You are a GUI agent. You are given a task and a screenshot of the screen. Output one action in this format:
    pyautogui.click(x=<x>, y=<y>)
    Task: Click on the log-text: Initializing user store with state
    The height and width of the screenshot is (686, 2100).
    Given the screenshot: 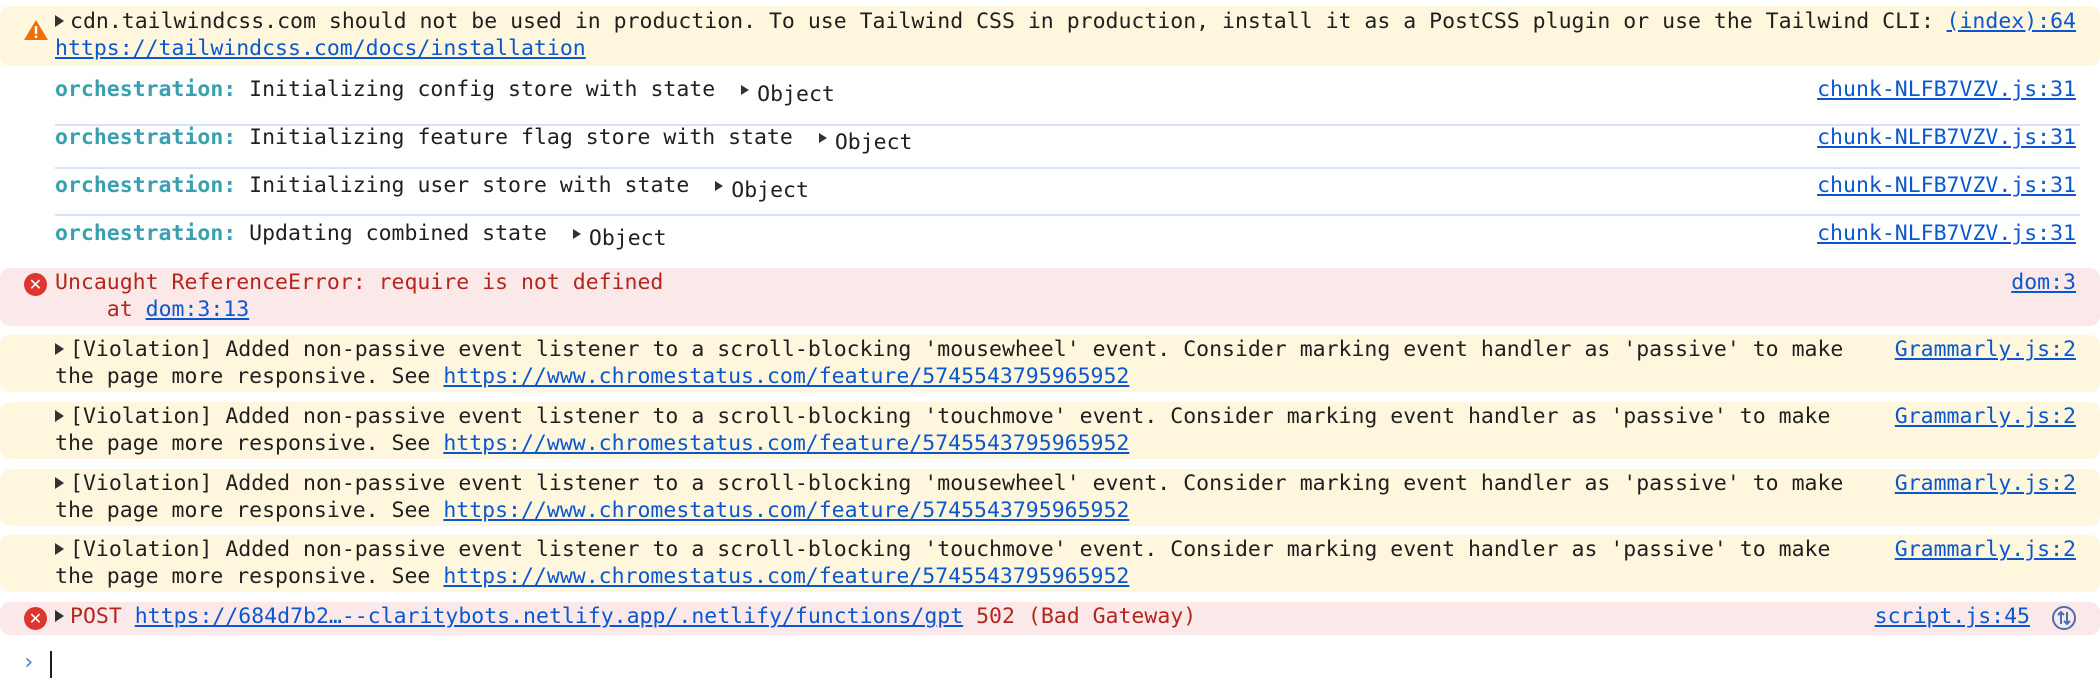 What is the action you would take?
    pyautogui.click(x=469, y=185)
    